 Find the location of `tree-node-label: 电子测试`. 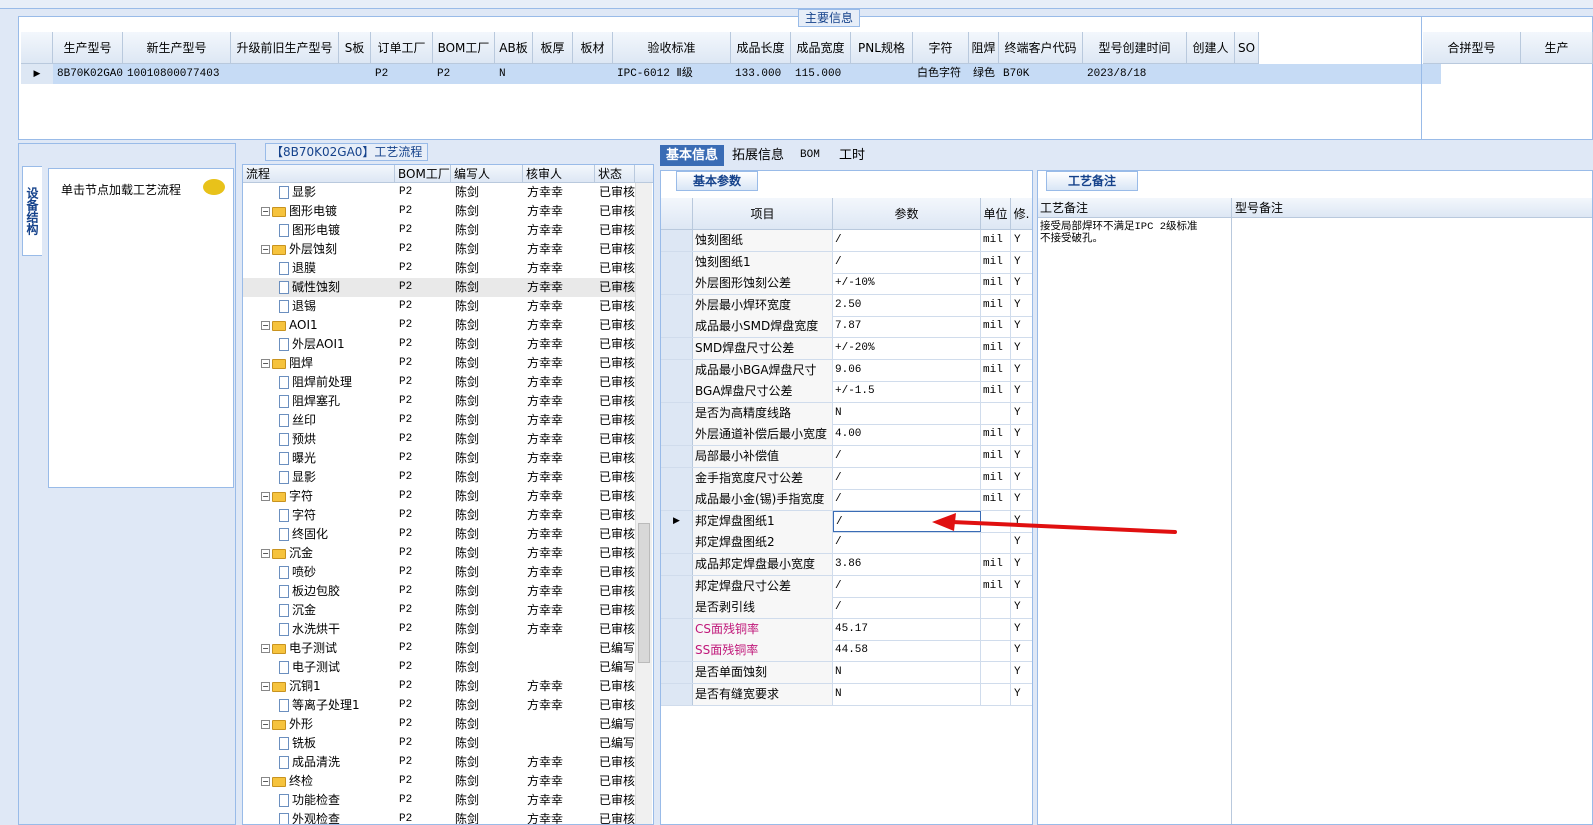

tree-node-label: 电子测试 is located at coordinates (319, 667).